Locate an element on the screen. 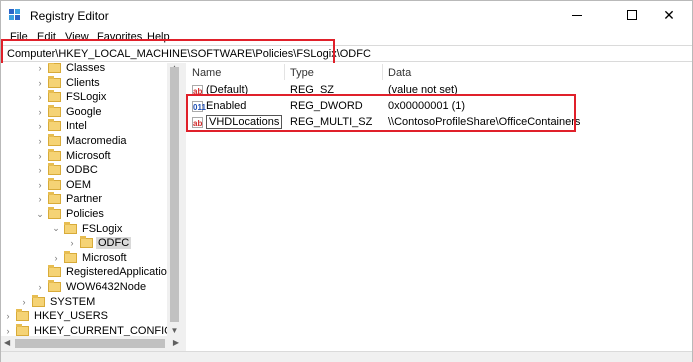 This screenshot has width=693, height=362. tree-item: › ODFC is located at coordinates (99, 243).